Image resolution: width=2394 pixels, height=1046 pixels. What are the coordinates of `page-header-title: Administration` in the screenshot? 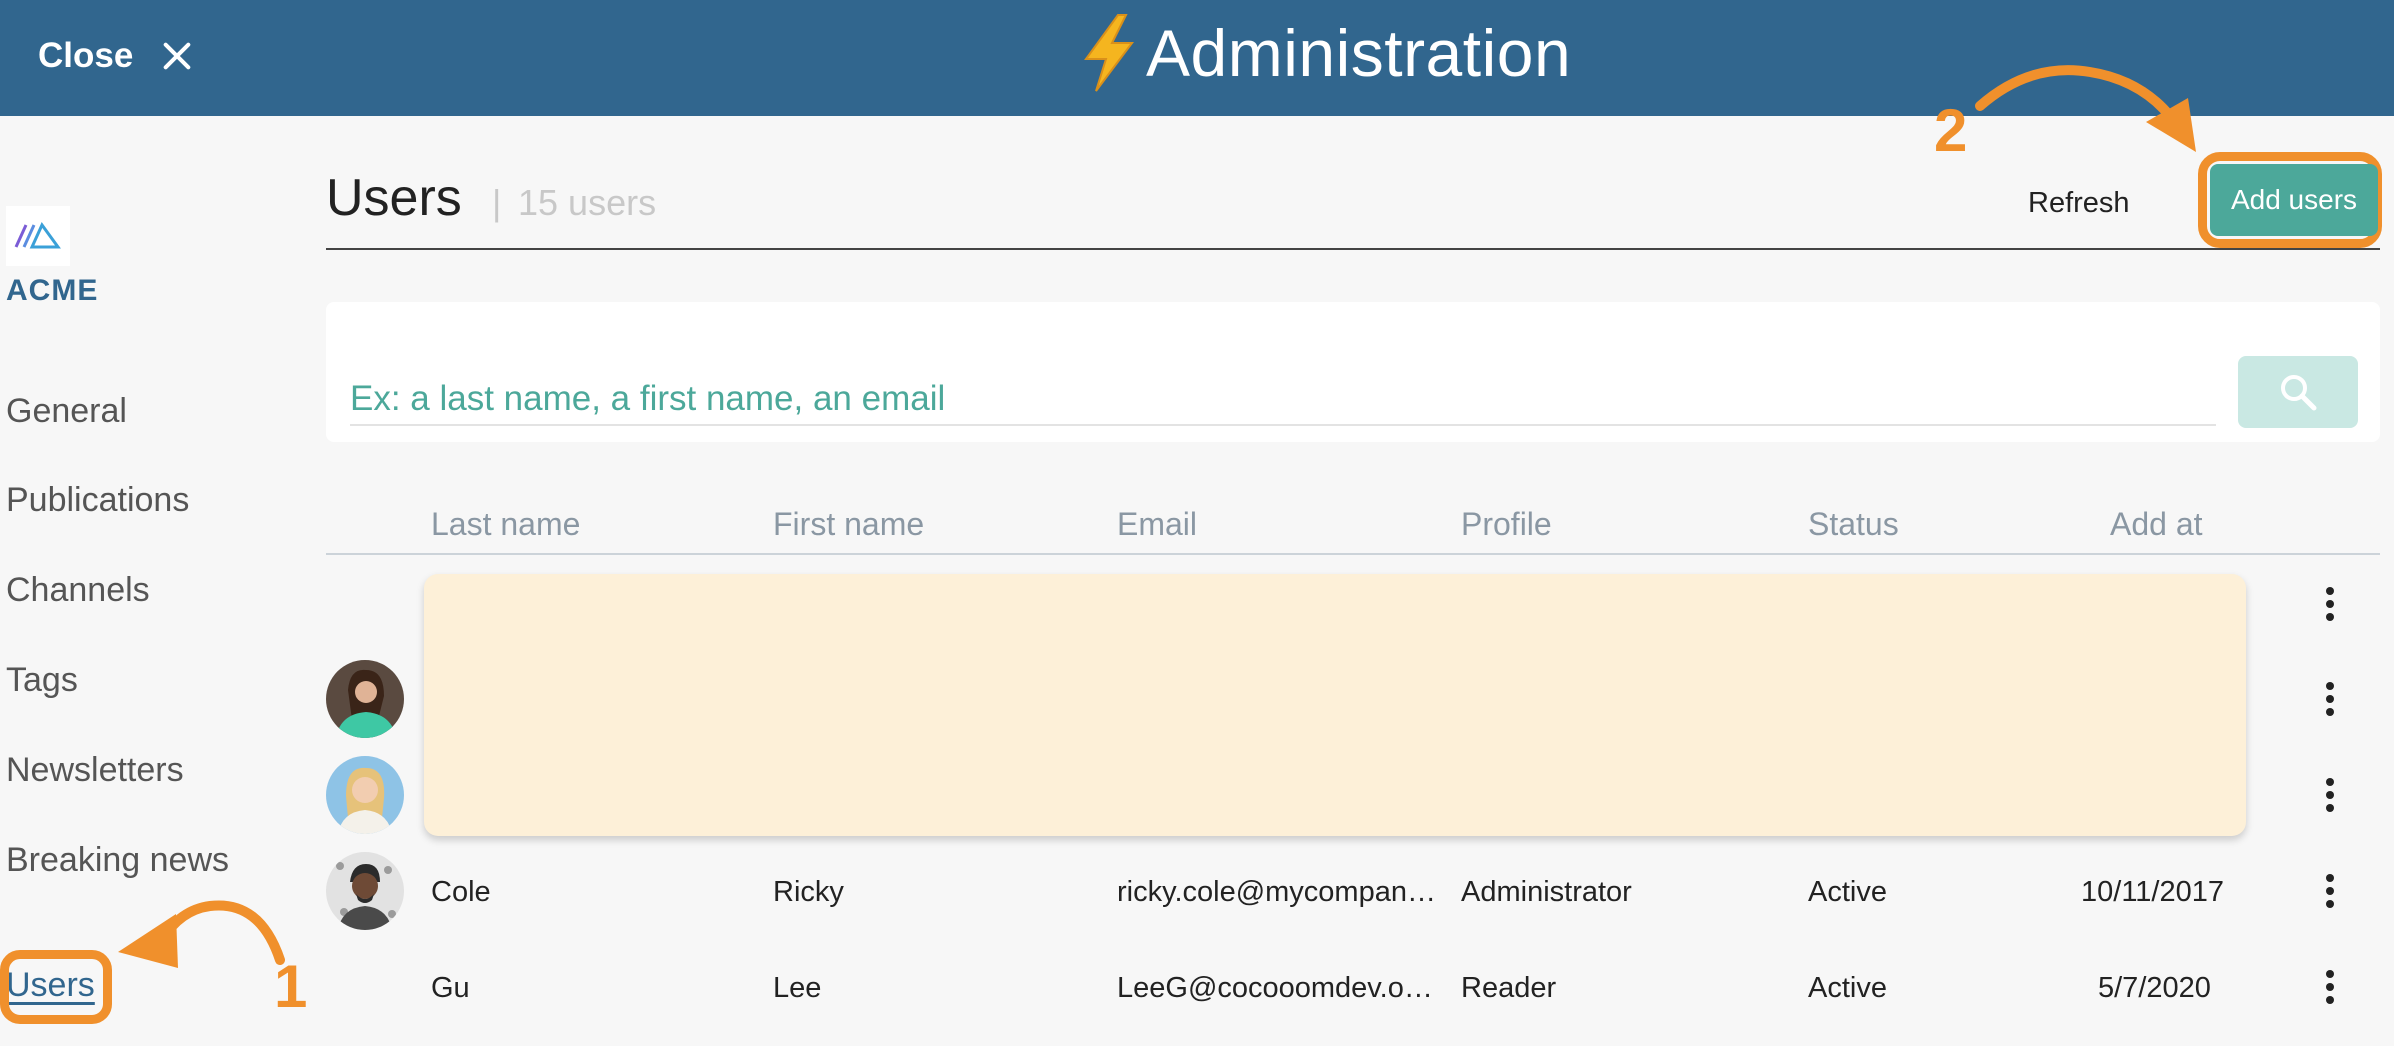 It's located at (1359, 53).